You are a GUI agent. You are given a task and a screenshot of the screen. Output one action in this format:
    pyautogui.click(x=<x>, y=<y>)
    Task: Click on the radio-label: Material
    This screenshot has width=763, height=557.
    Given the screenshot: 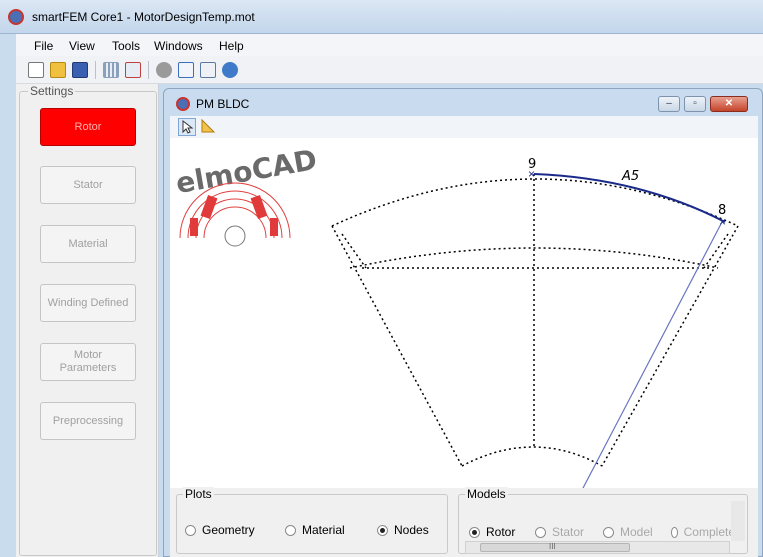 What is the action you would take?
    pyautogui.click(x=323, y=530)
    